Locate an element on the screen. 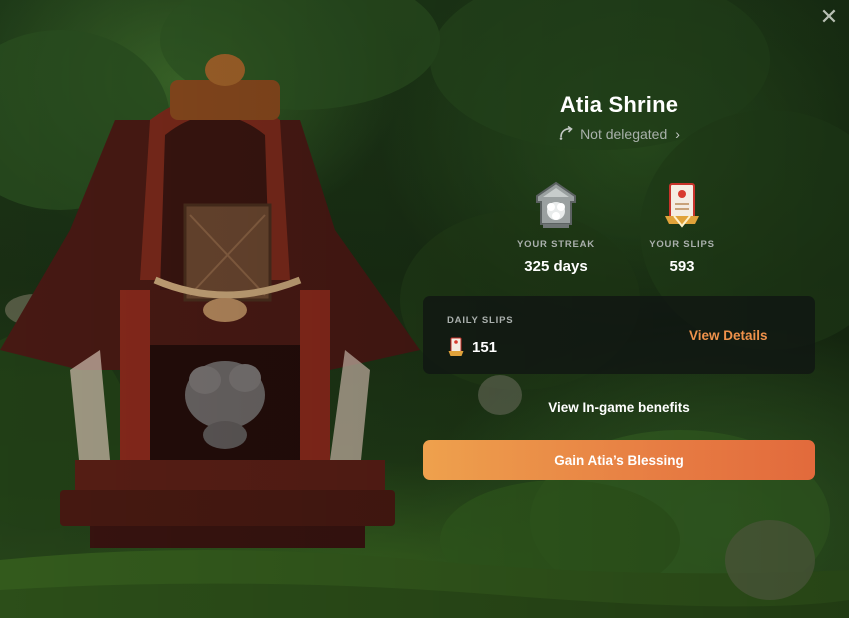  streak-value: 325 days is located at coordinates (556, 266).